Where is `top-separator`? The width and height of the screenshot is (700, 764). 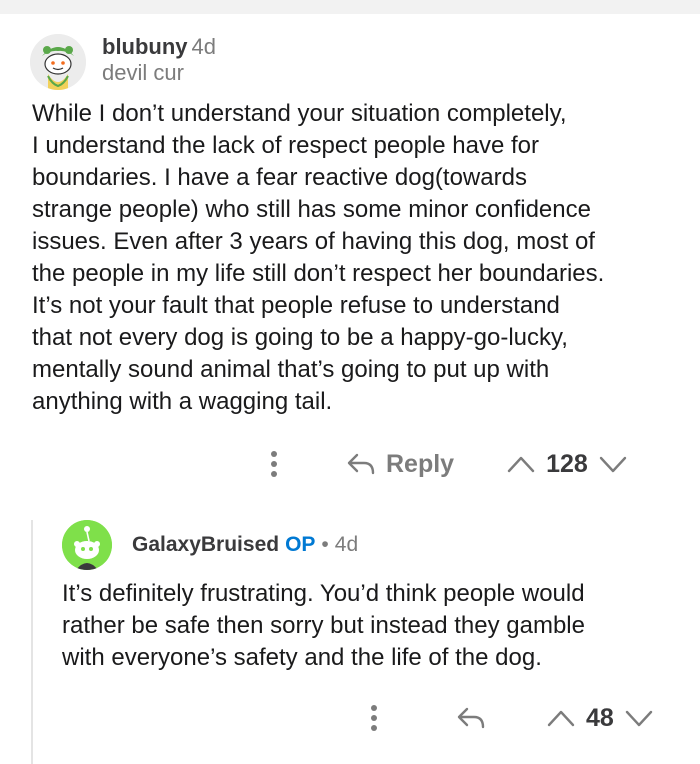
top-separator is located at coordinates (350, 7).